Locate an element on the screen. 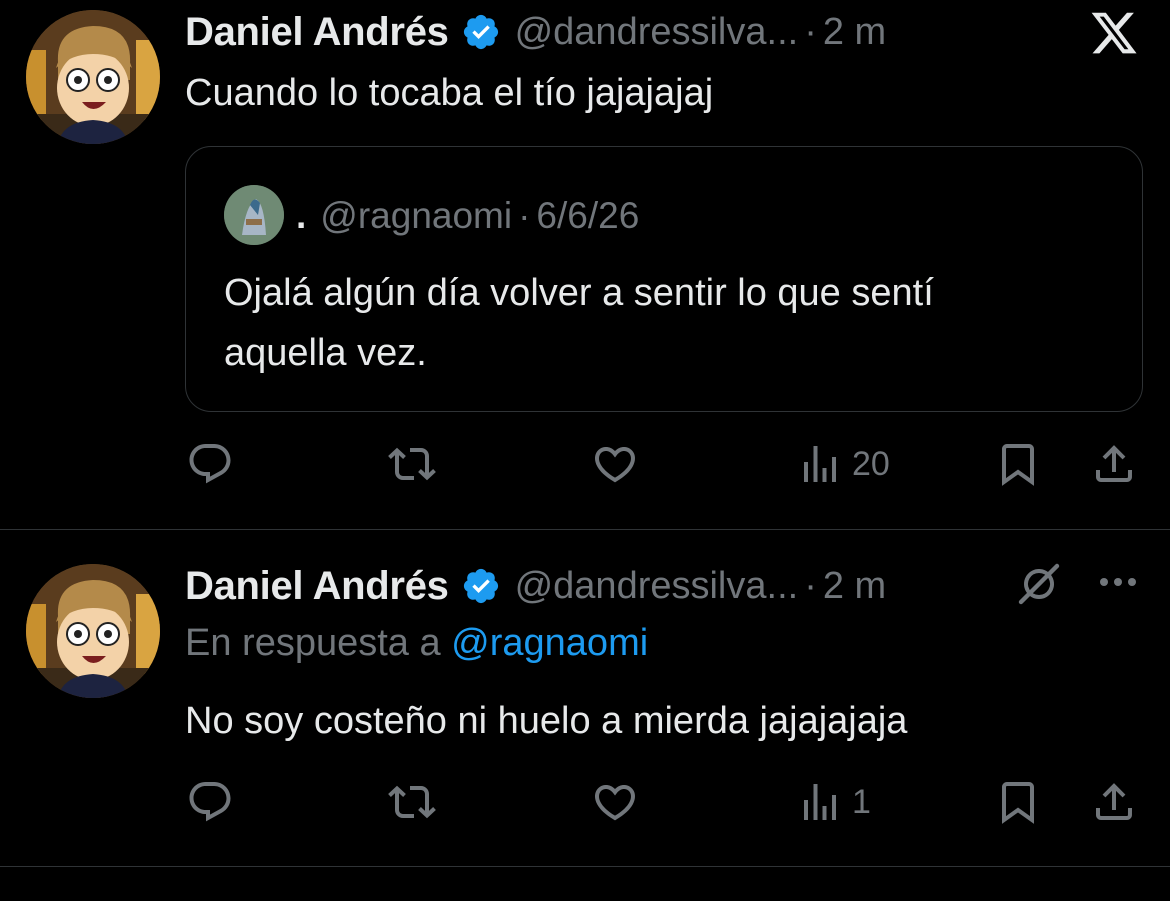 The width and height of the screenshot is (1170, 901). views-button: 20 is located at coordinates (843, 464).